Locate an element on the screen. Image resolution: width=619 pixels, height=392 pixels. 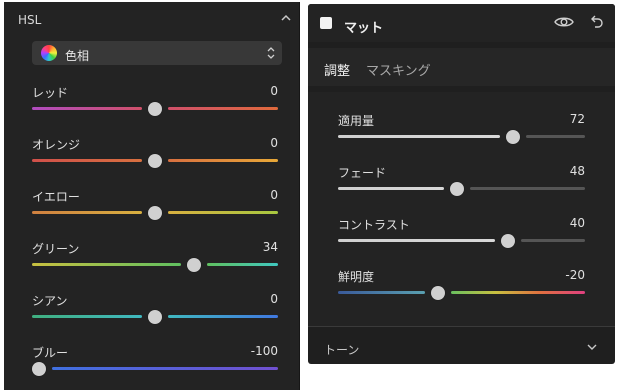
slider-label: 適用量 is located at coordinates (356, 121).